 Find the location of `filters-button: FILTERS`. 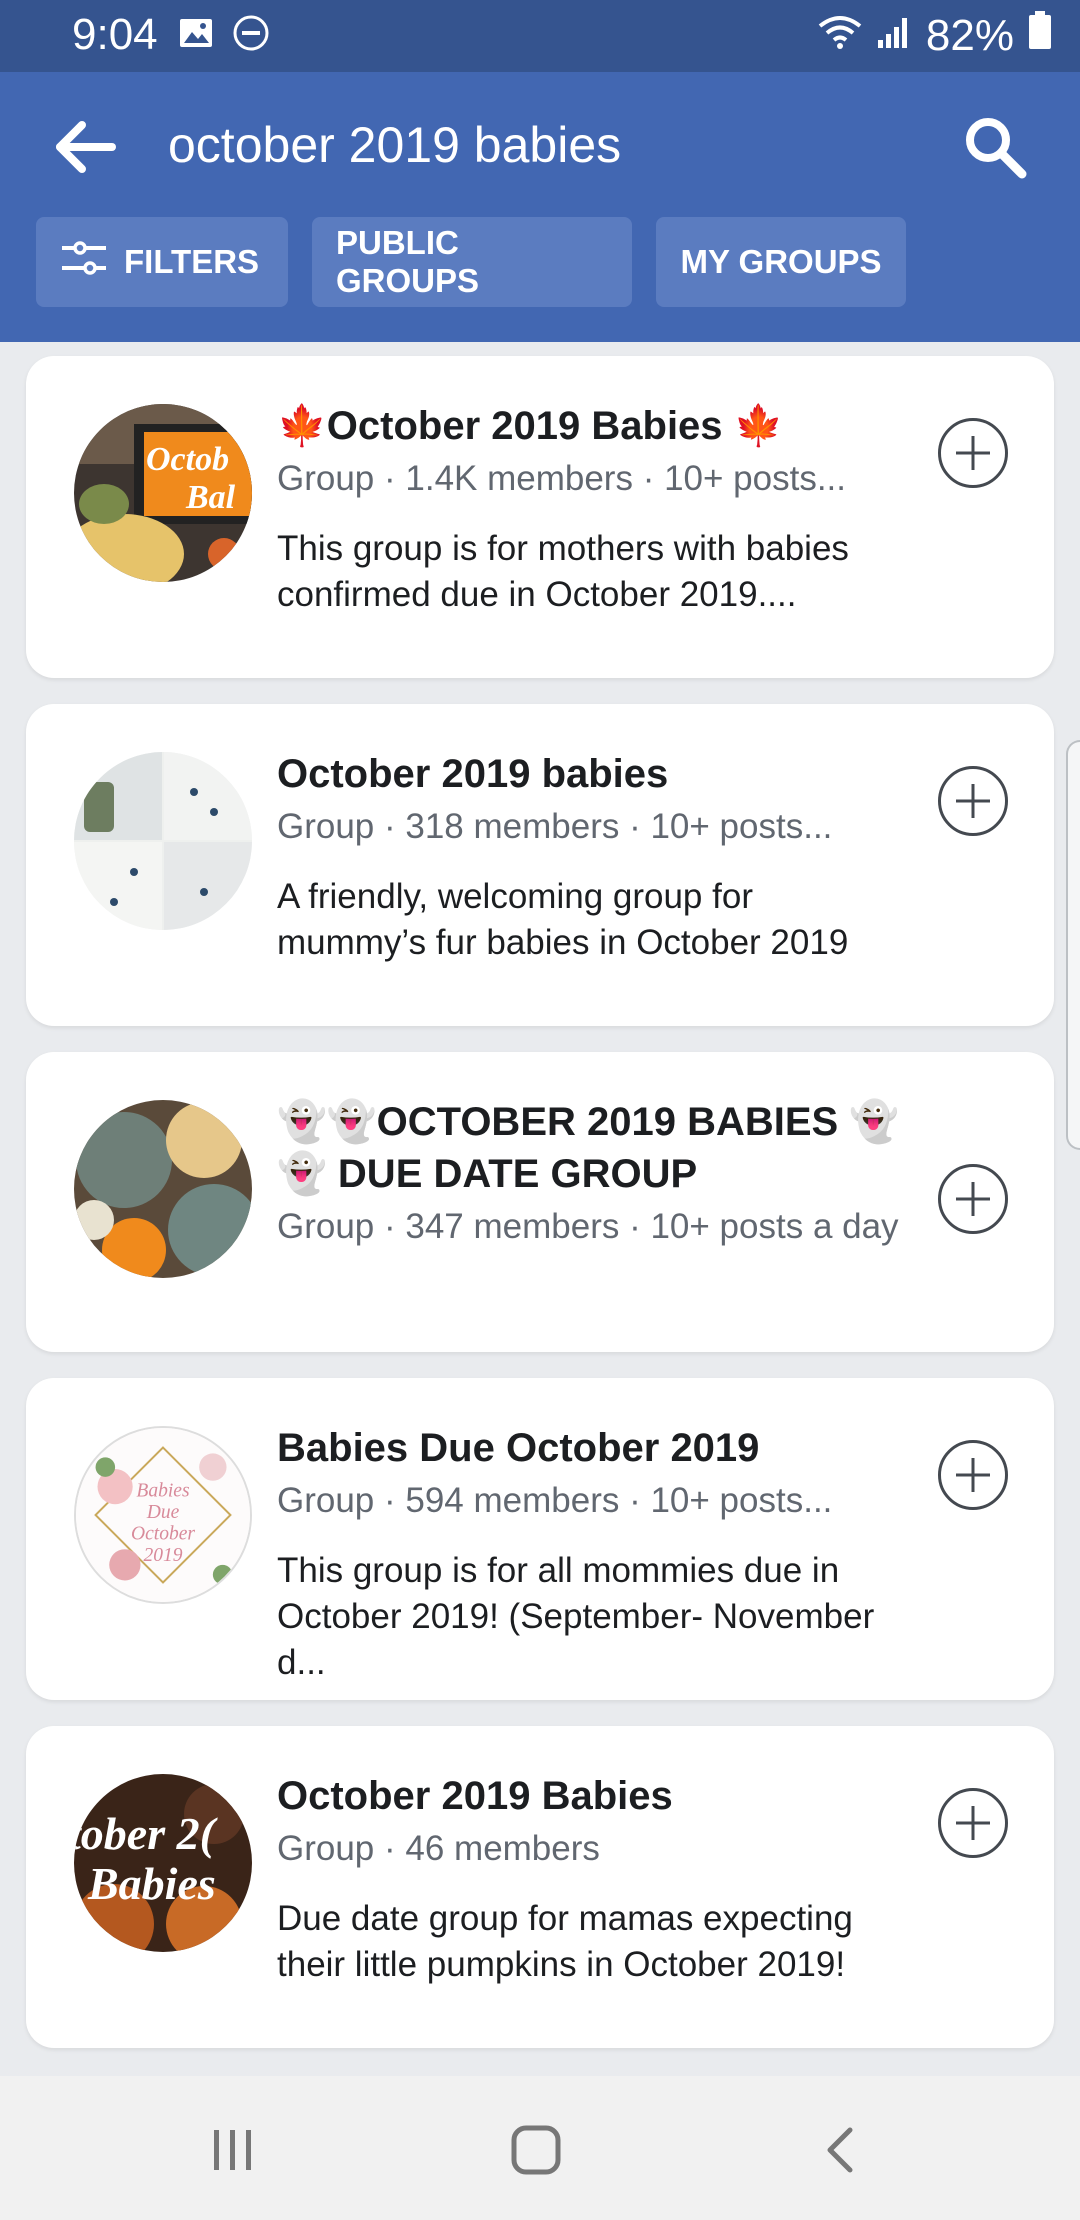

filters-button: FILTERS is located at coordinates (162, 262).